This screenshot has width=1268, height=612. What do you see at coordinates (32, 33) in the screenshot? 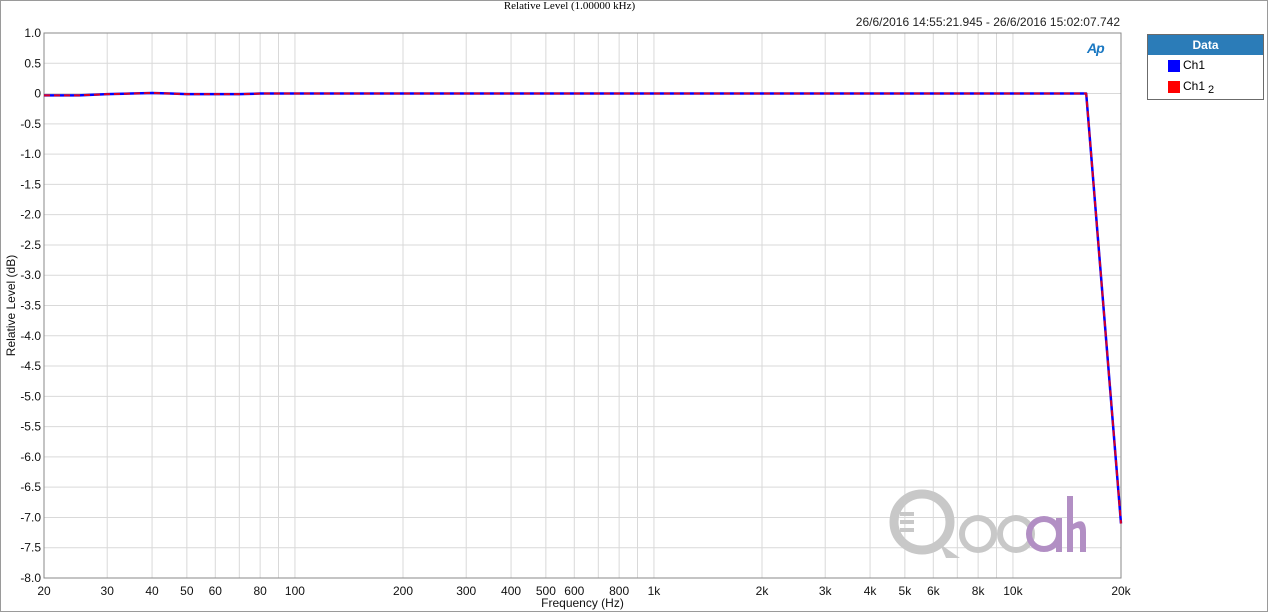
I see `y-tick-label: 1.0` at bounding box center [32, 33].